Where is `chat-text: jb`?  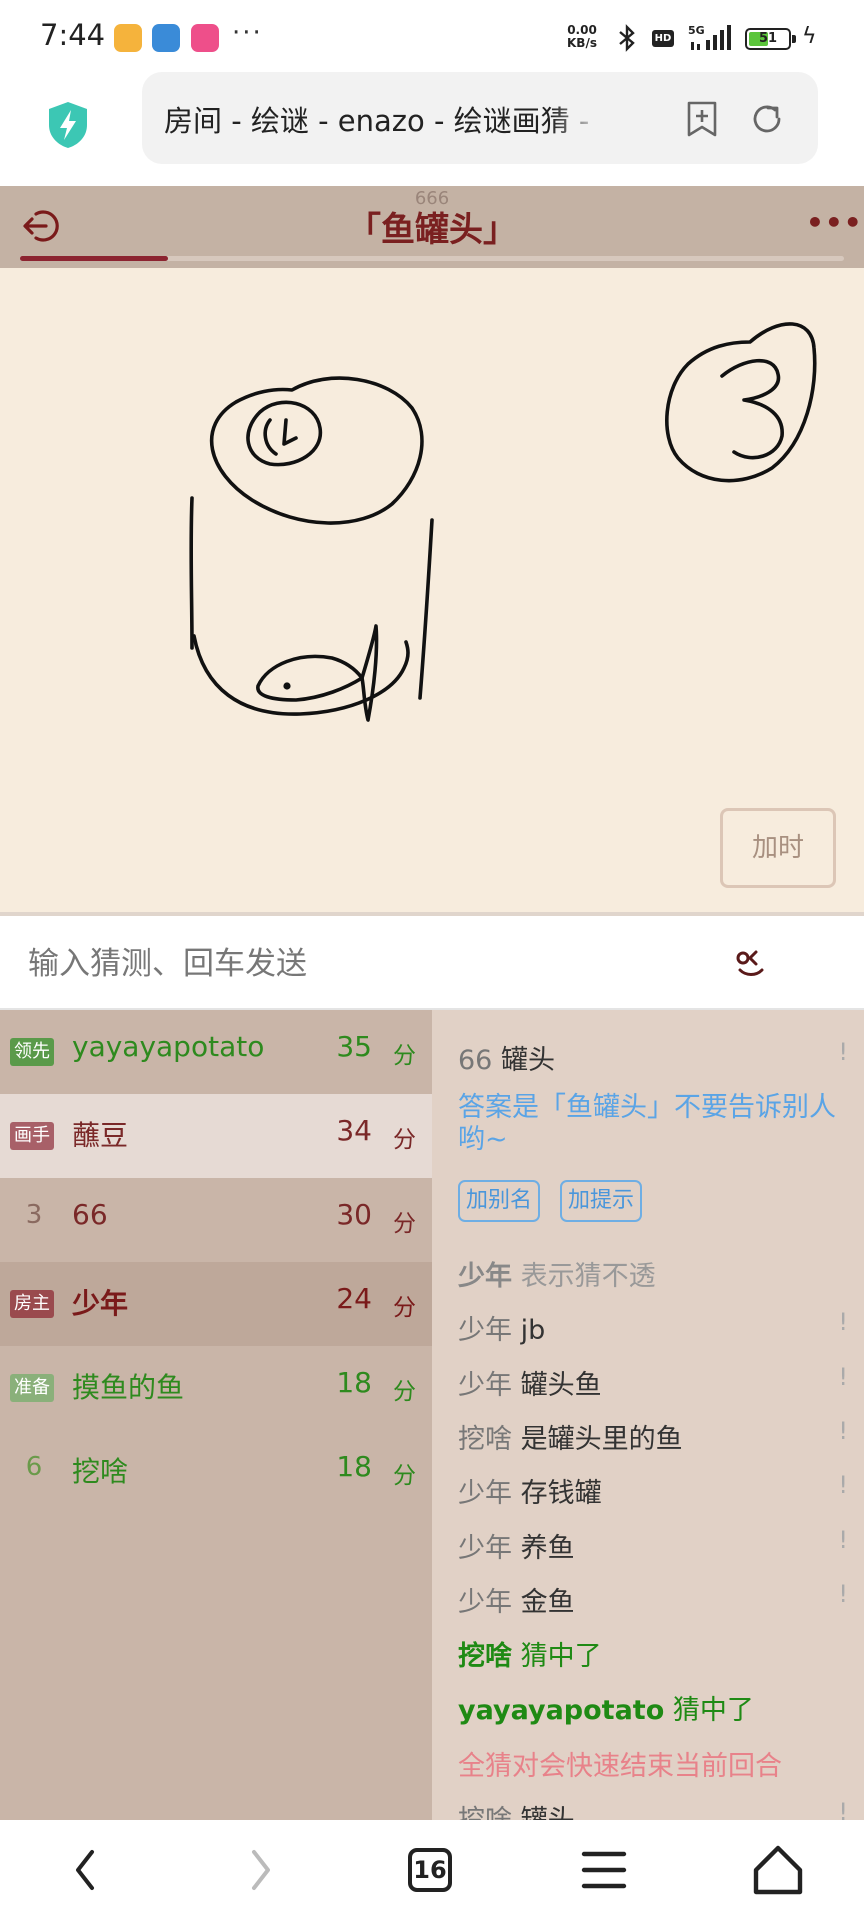
chat-text: jb is located at coordinates (533, 1331).